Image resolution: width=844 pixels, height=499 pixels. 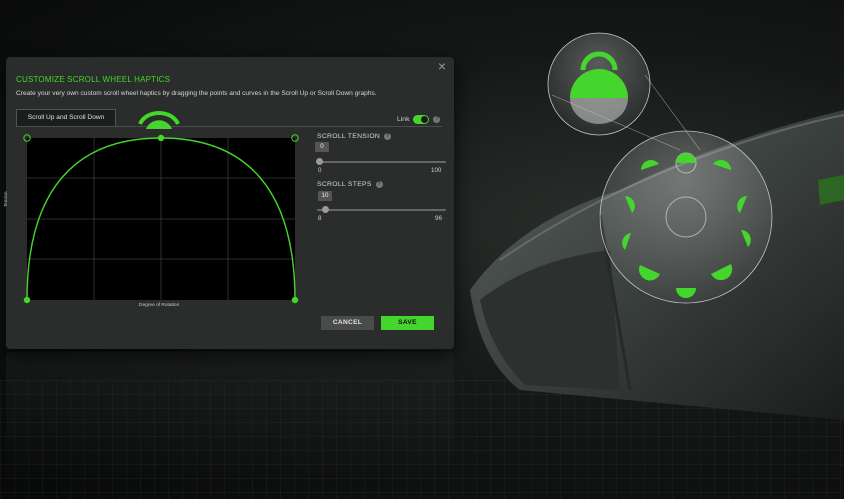 I want to click on tab-scroll-up-down: Scroll Up and Scroll Down, so click(x=66, y=117).